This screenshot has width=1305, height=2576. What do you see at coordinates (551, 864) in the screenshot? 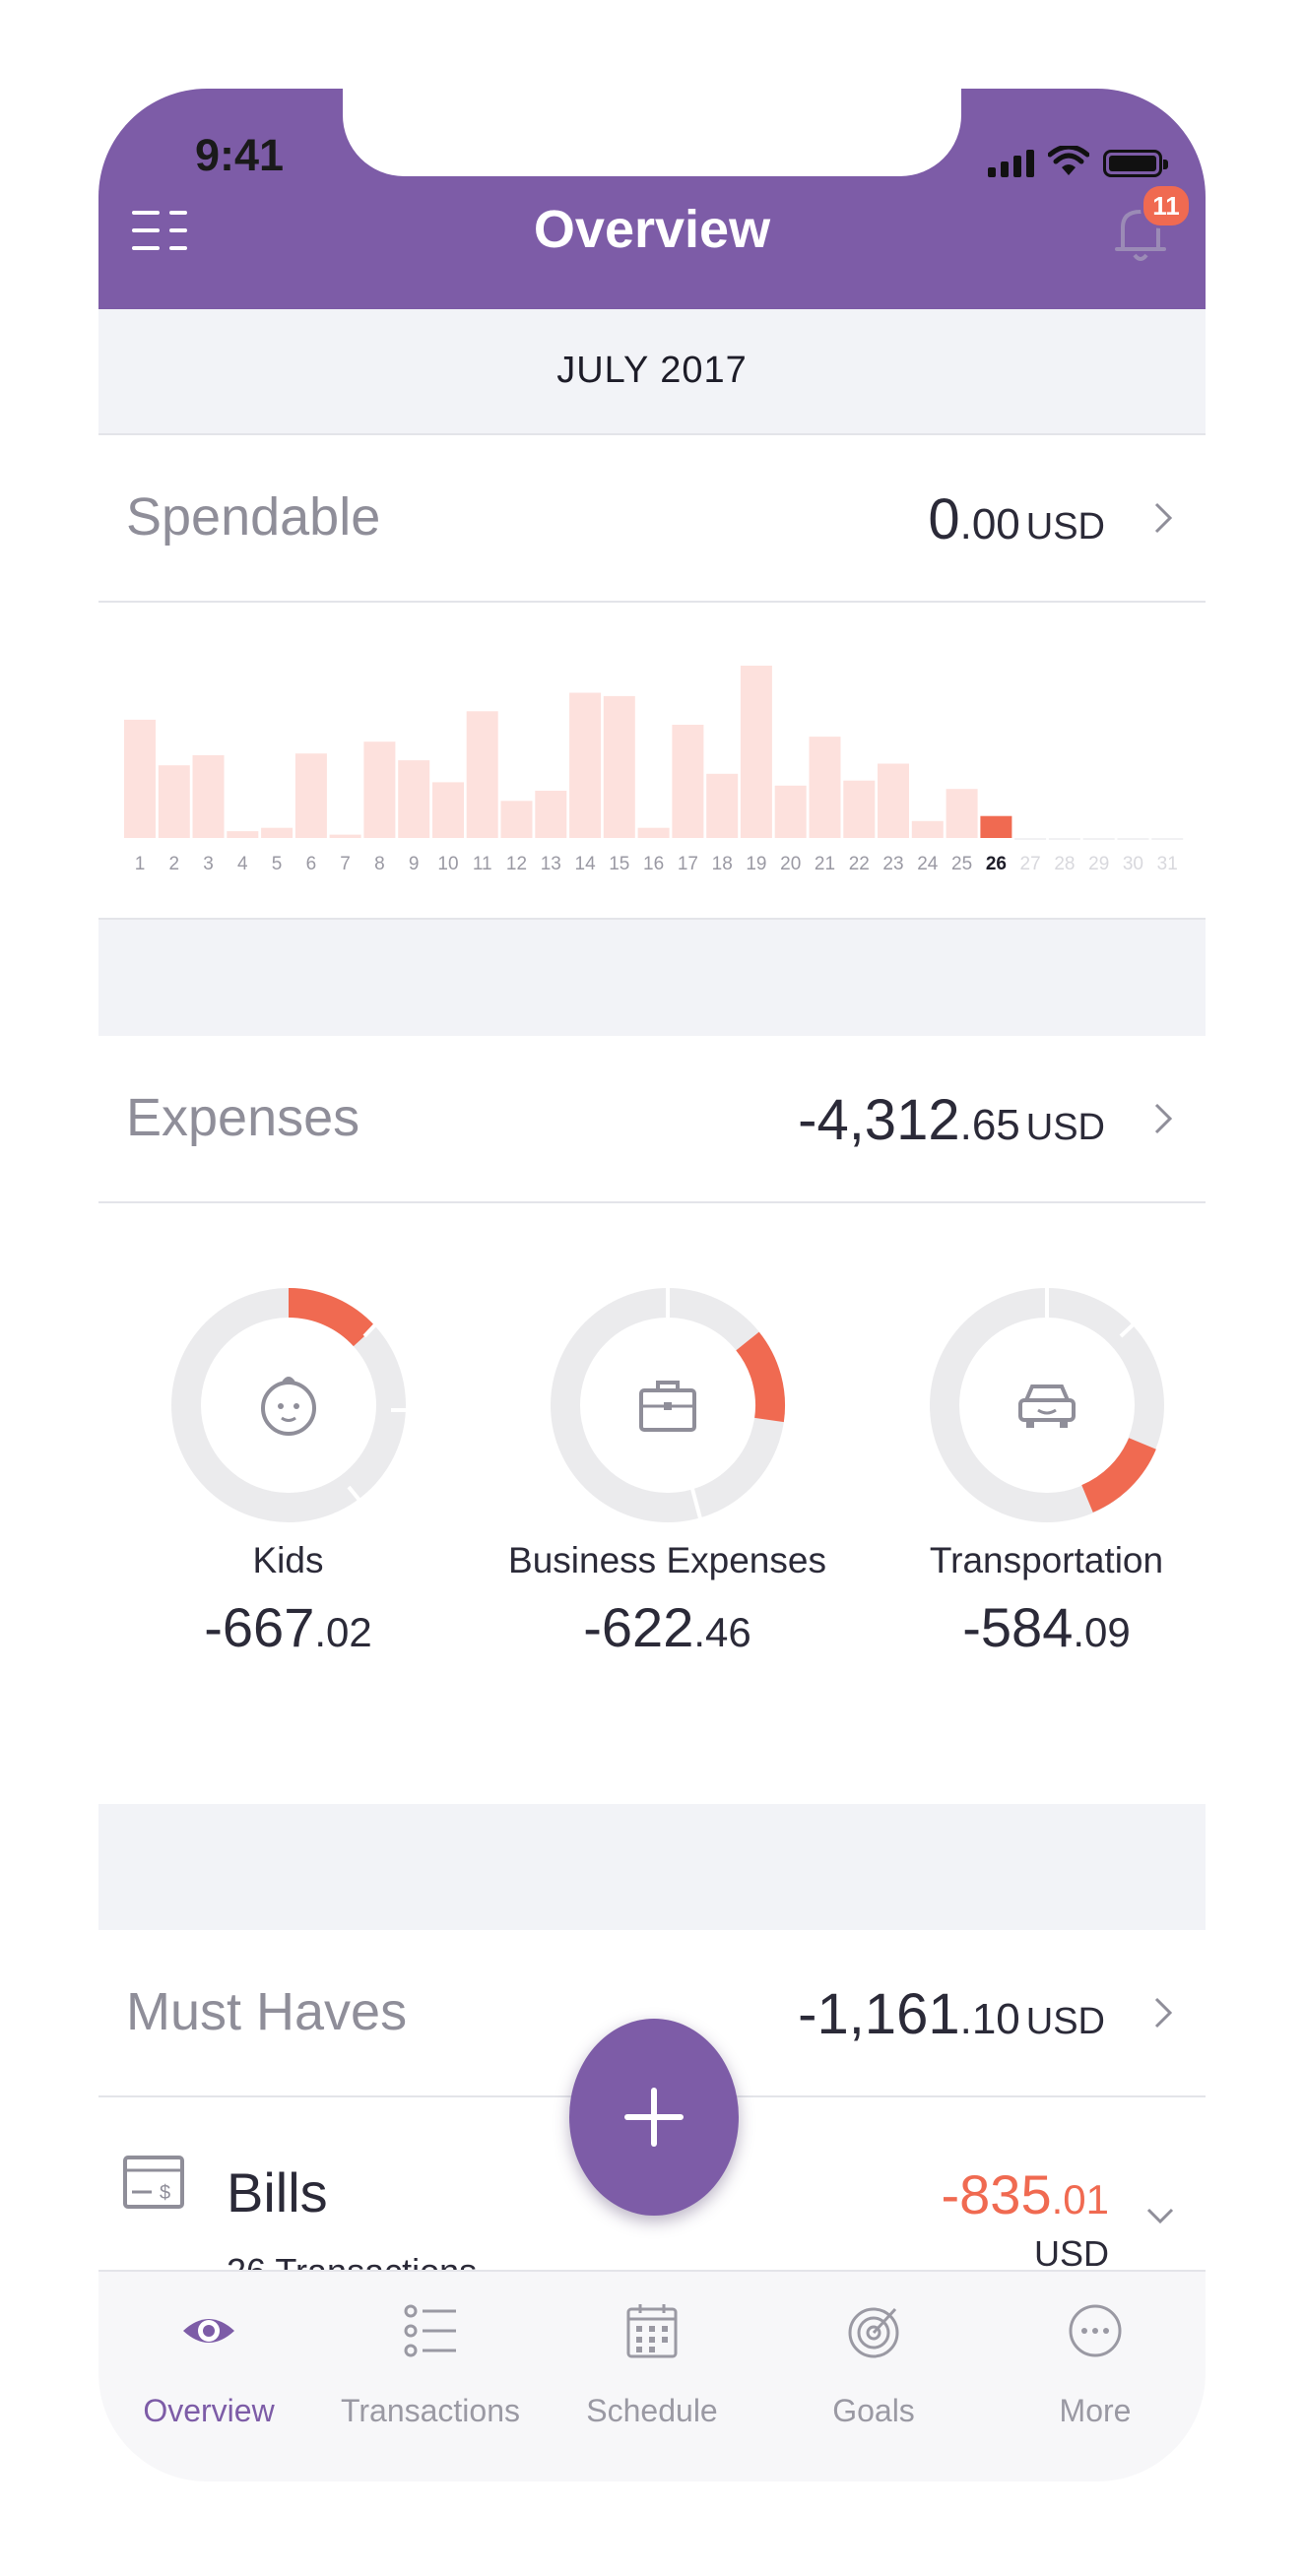
I see `chart-tick-label: 13` at bounding box center [551, 864].